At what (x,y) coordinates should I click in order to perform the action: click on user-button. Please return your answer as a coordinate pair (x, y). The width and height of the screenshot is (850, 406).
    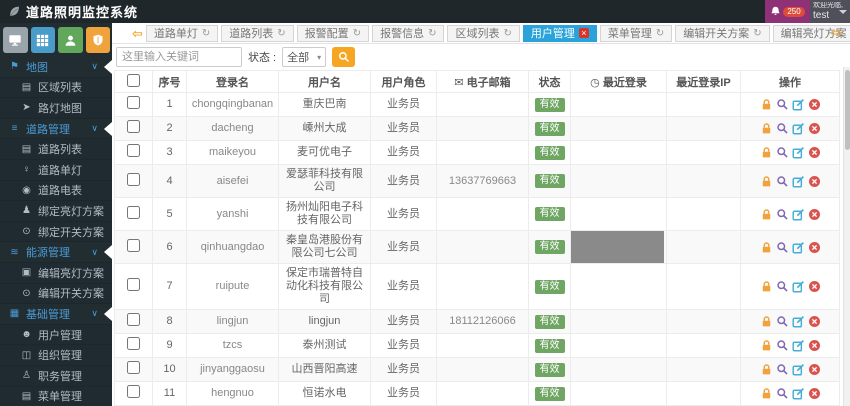
    Looking at the image, I should click on (70, 40).